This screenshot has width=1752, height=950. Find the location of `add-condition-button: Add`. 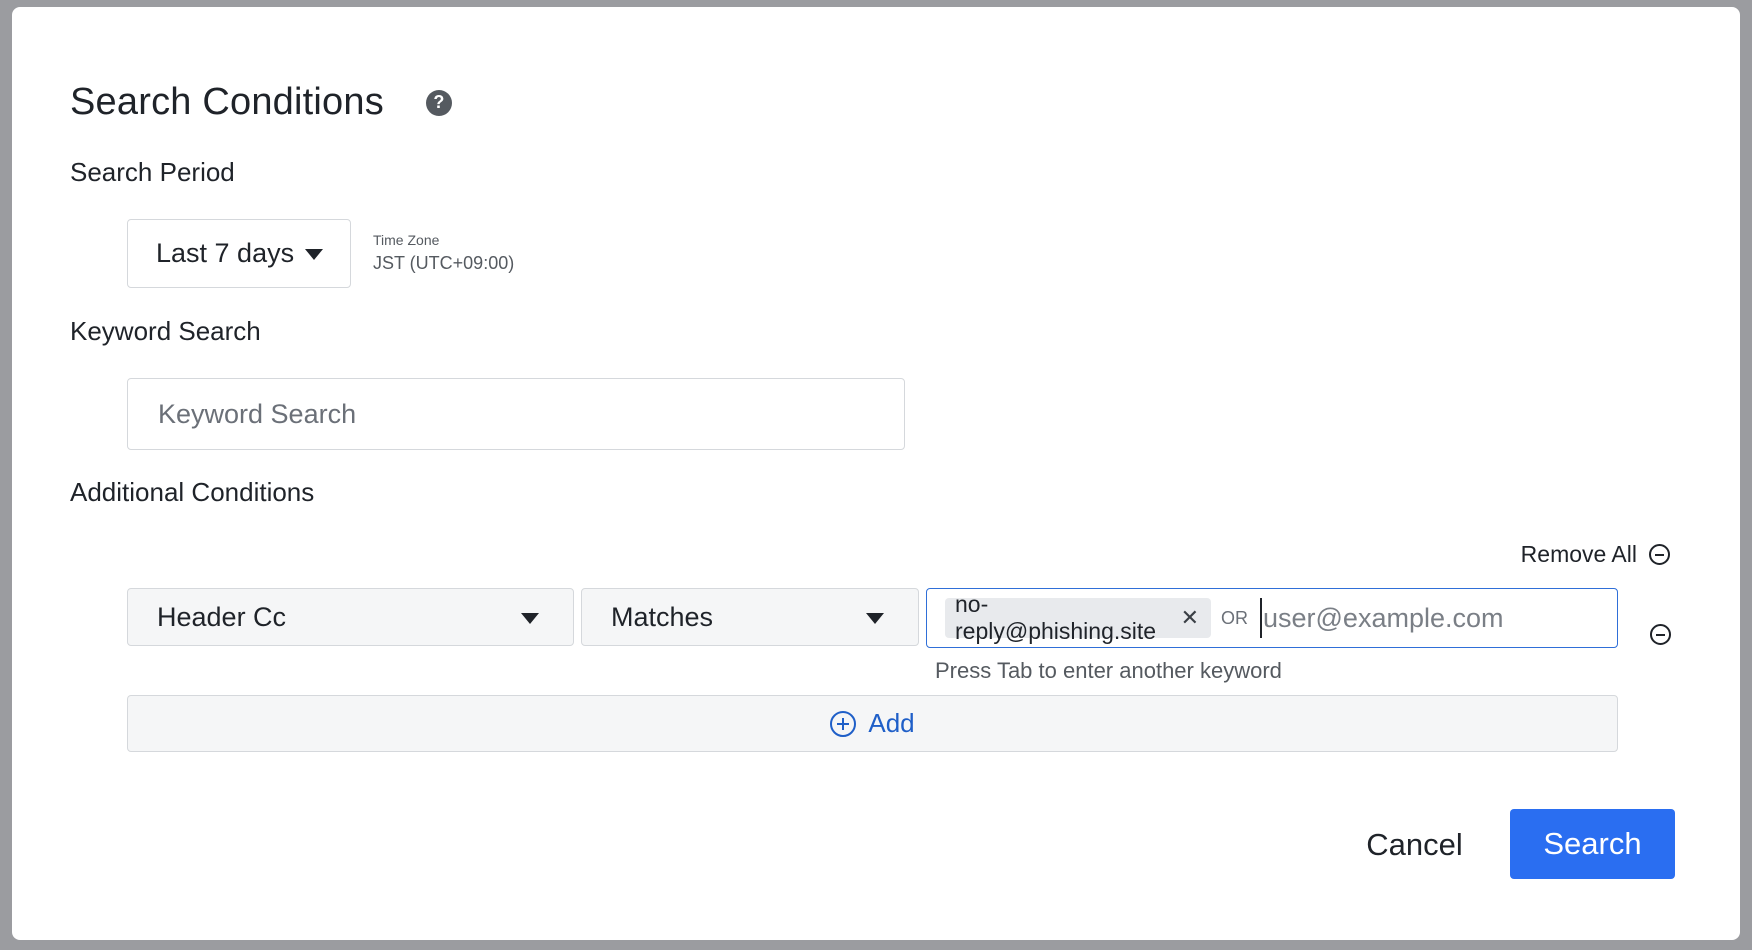

add-condition-button: Add is located at coordinates (872, 723).